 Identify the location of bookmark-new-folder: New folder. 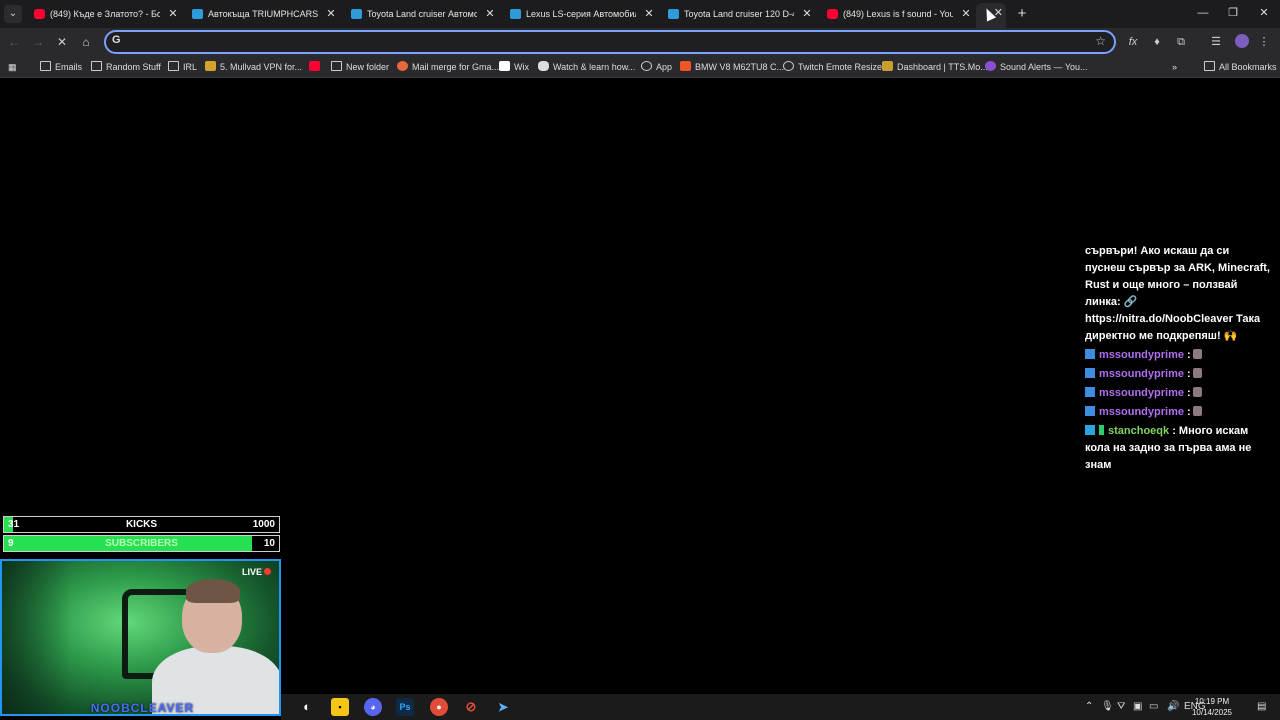
(360, 67).